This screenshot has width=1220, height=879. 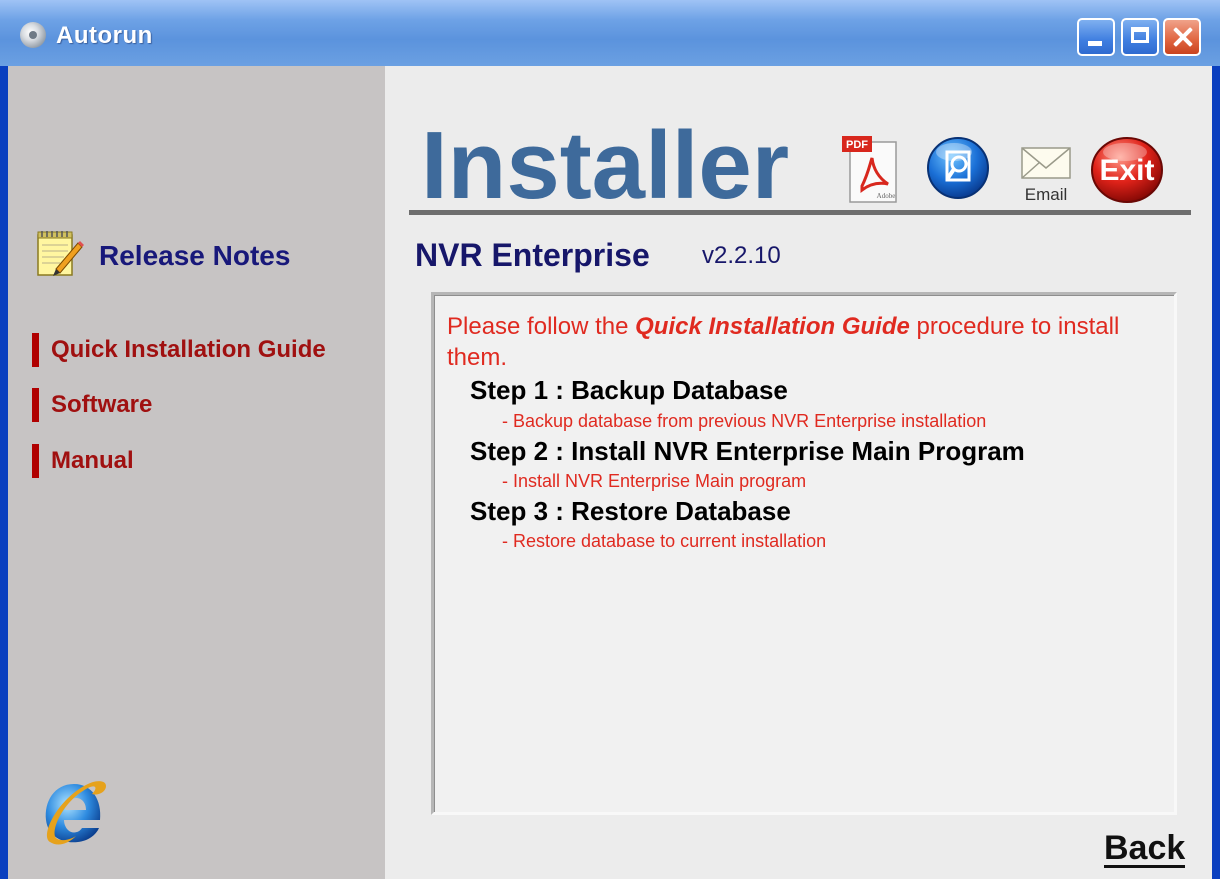 I want to click on pdf-icon: PDF Adobe, so click(x=871, y=170).